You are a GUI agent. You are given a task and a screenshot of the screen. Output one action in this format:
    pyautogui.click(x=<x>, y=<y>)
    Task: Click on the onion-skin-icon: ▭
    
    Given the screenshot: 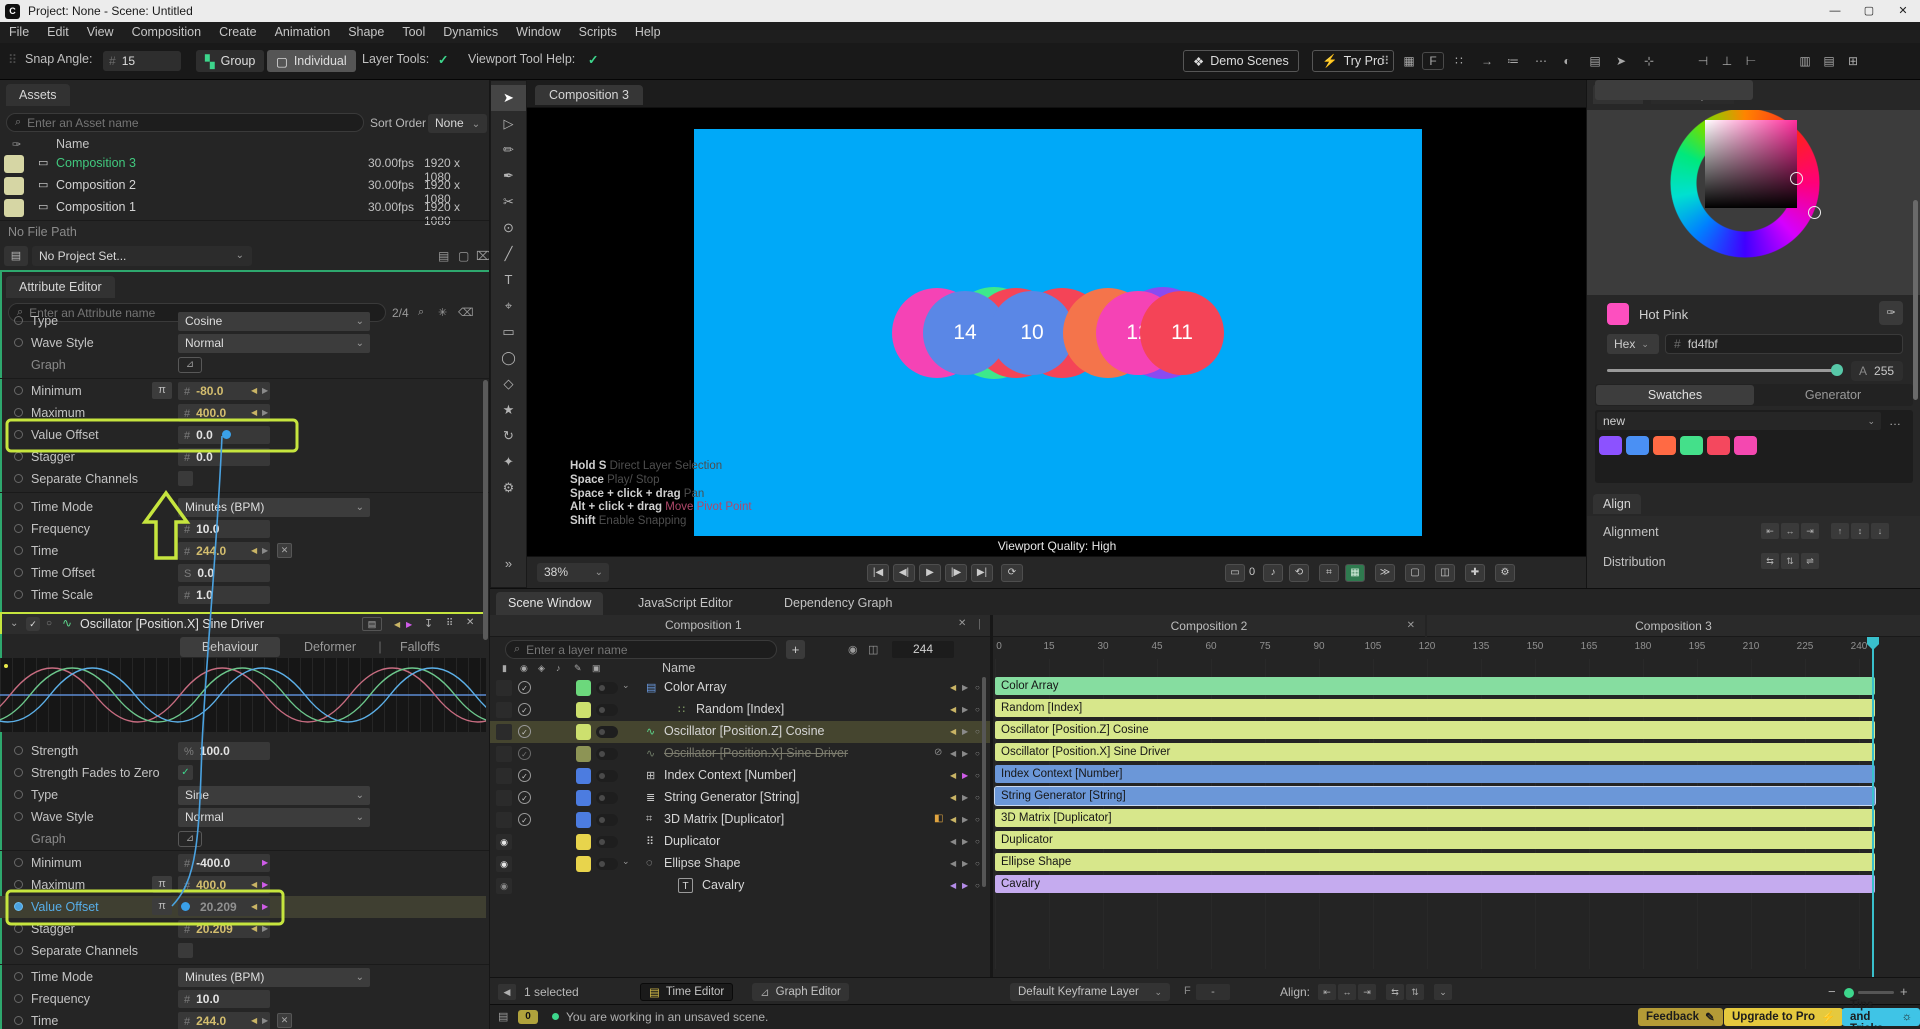 What is the action you would take?
    pyautogui.click(x=1235, y=573)
    